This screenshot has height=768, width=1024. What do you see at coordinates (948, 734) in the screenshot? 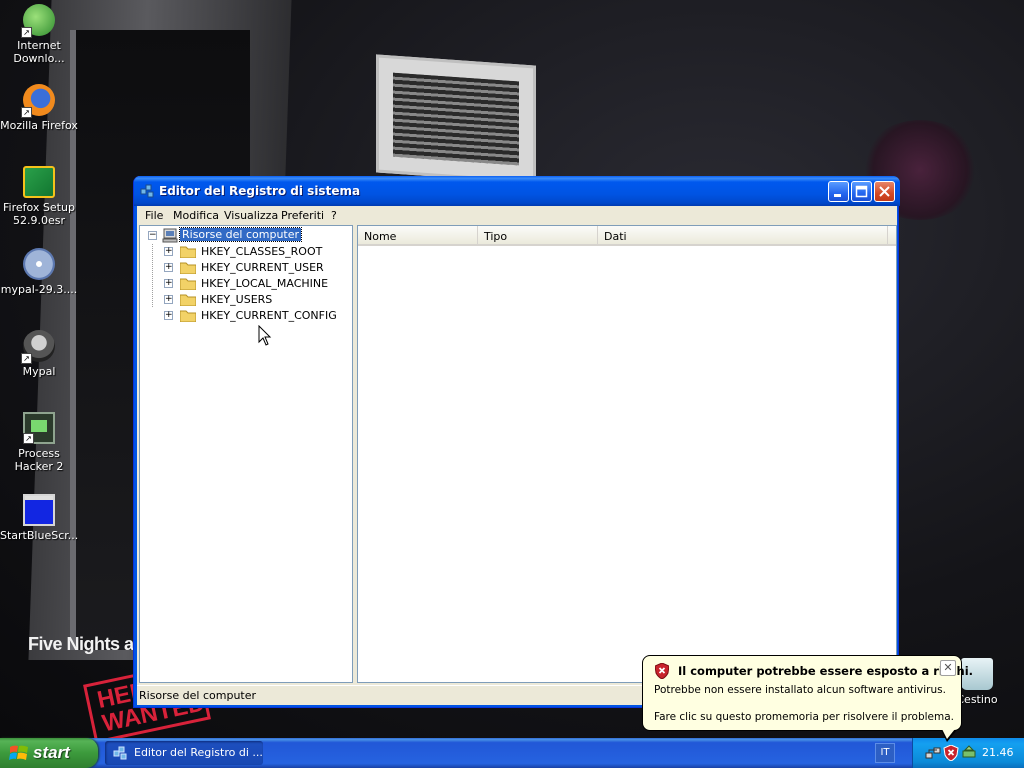
I see `balloon-tail-fill` at bounding box center [948, 734].